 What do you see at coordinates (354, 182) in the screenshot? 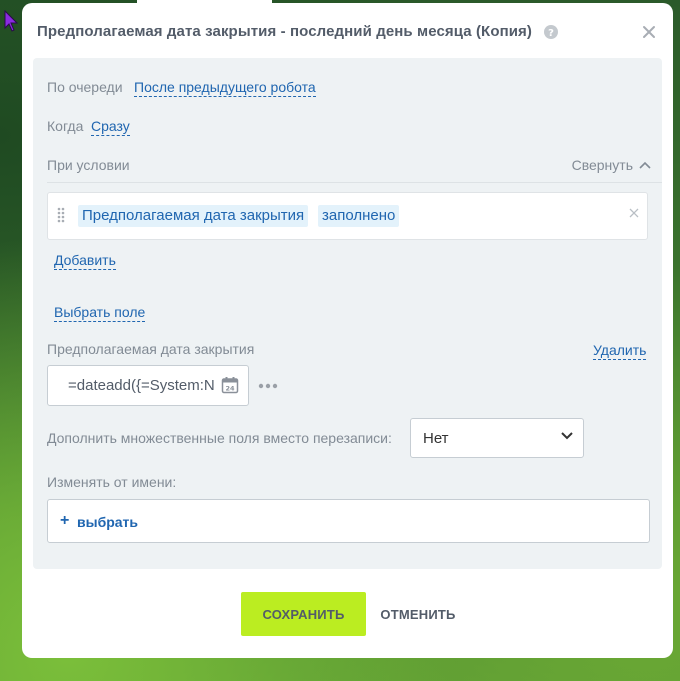
I see `divider` at bounding box center [354, 182].